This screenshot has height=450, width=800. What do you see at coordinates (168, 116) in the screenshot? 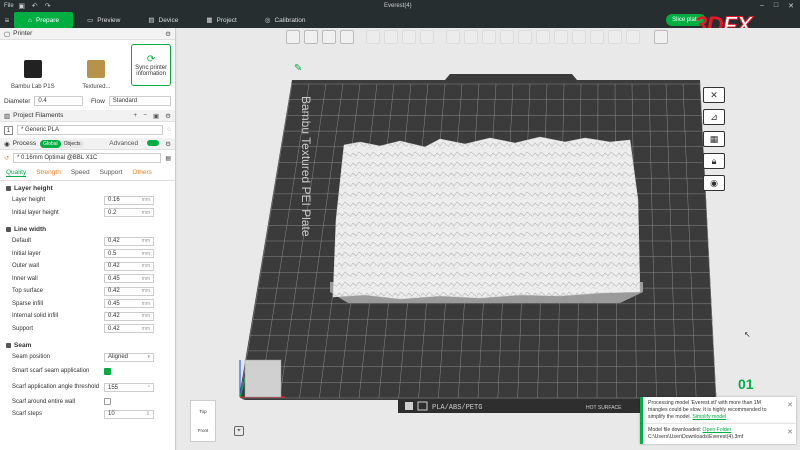
I see `filament-settings-icon: ⚙` at bounding box center [168, 116].